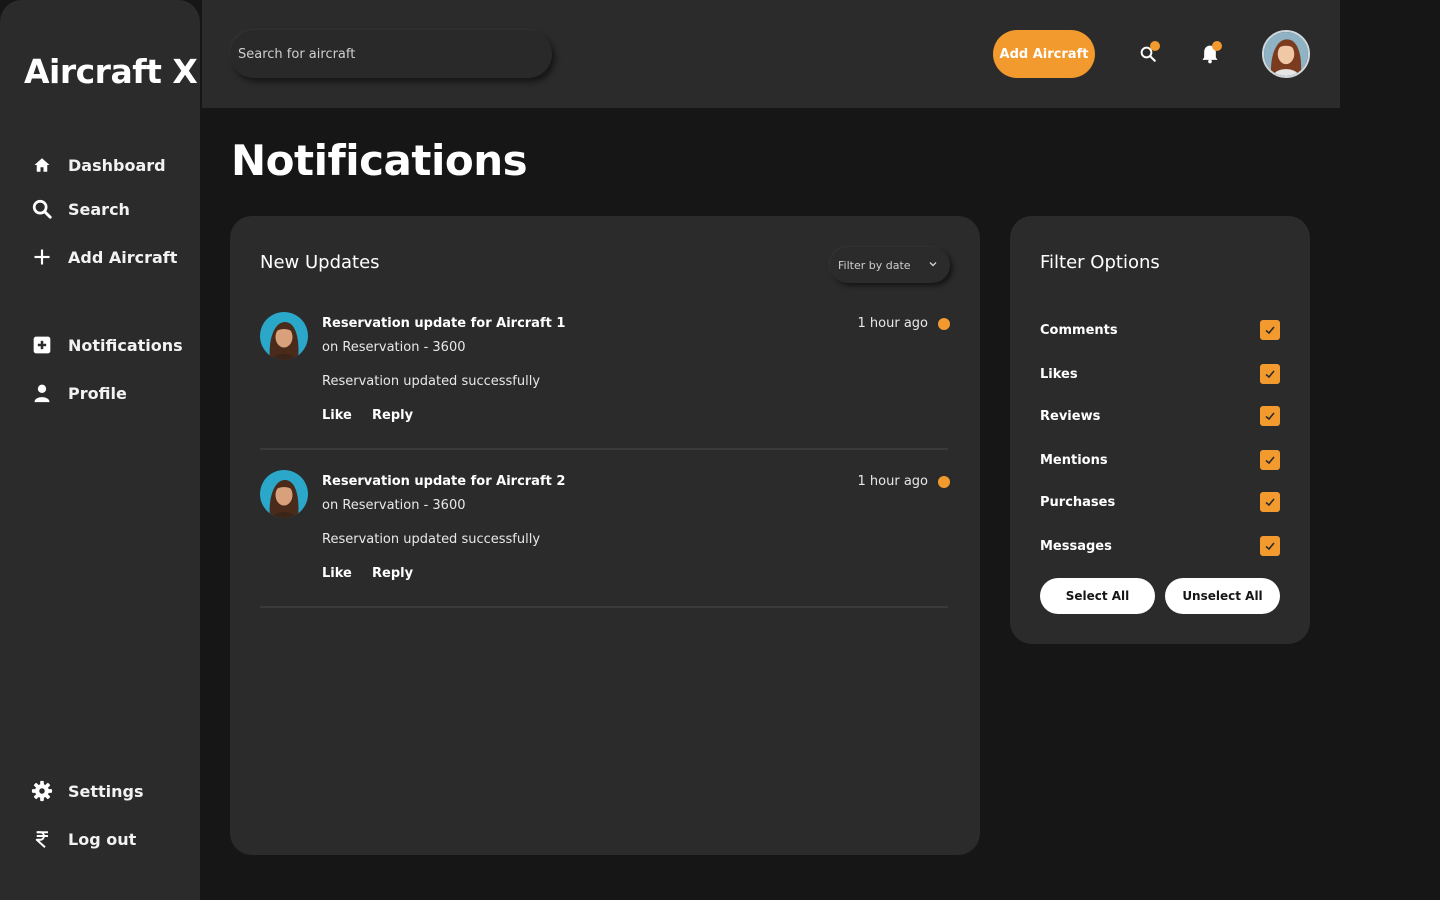 This screenshot has width=1440, height=900. What do you see at coordinates (97, 393) in the screenshot?
I see `sidebar-item-label: Profile` at bounding box center [97, 393].